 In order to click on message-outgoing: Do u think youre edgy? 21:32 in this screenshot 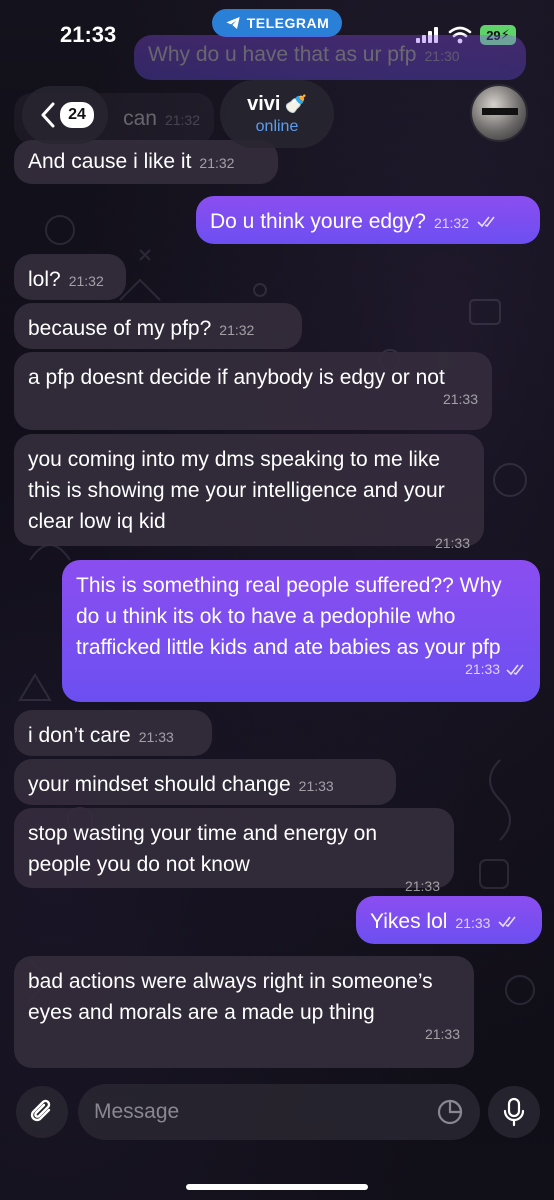, I will do `click(368, 220)`.